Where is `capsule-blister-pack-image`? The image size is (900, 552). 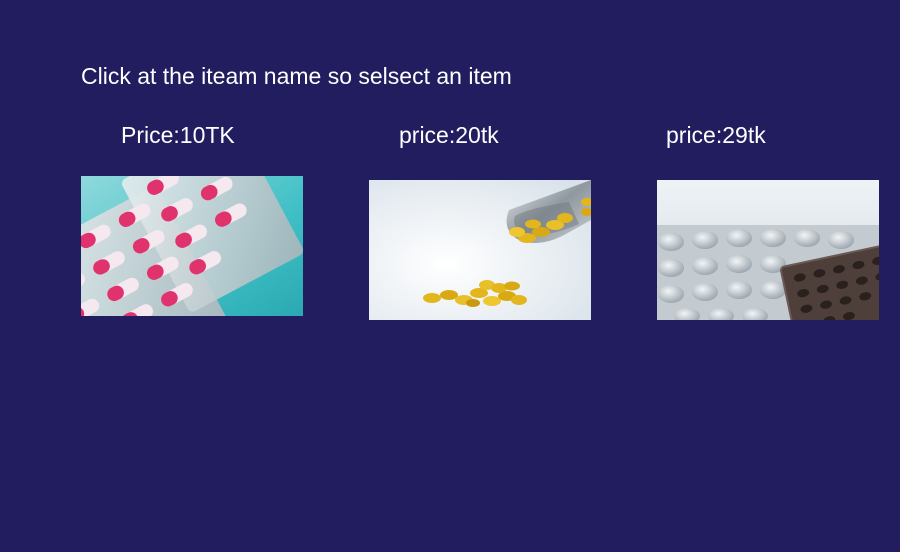 capsule-blister-pack-image is located at coordinates (192, 246).